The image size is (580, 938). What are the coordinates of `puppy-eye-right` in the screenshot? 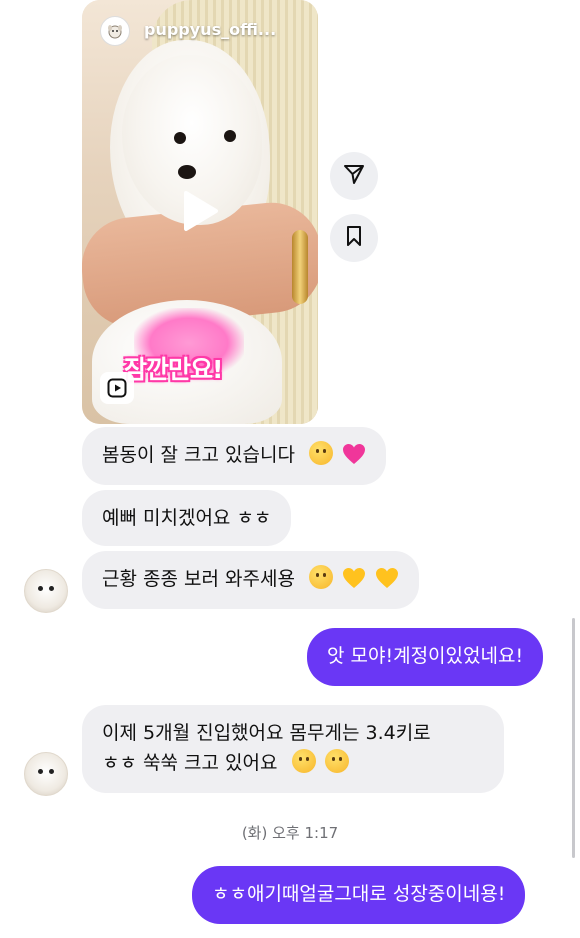 It's located at (230, 136).